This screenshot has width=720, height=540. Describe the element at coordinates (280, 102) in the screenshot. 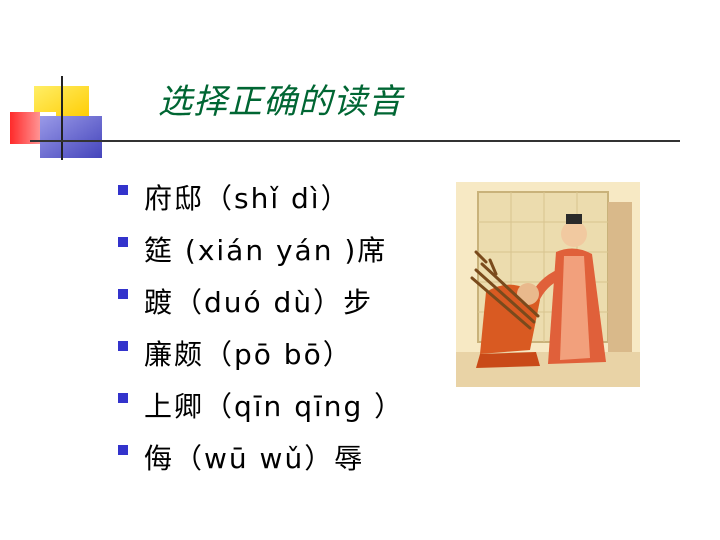

I see `slide-title: 选择正确的读音` at that location.